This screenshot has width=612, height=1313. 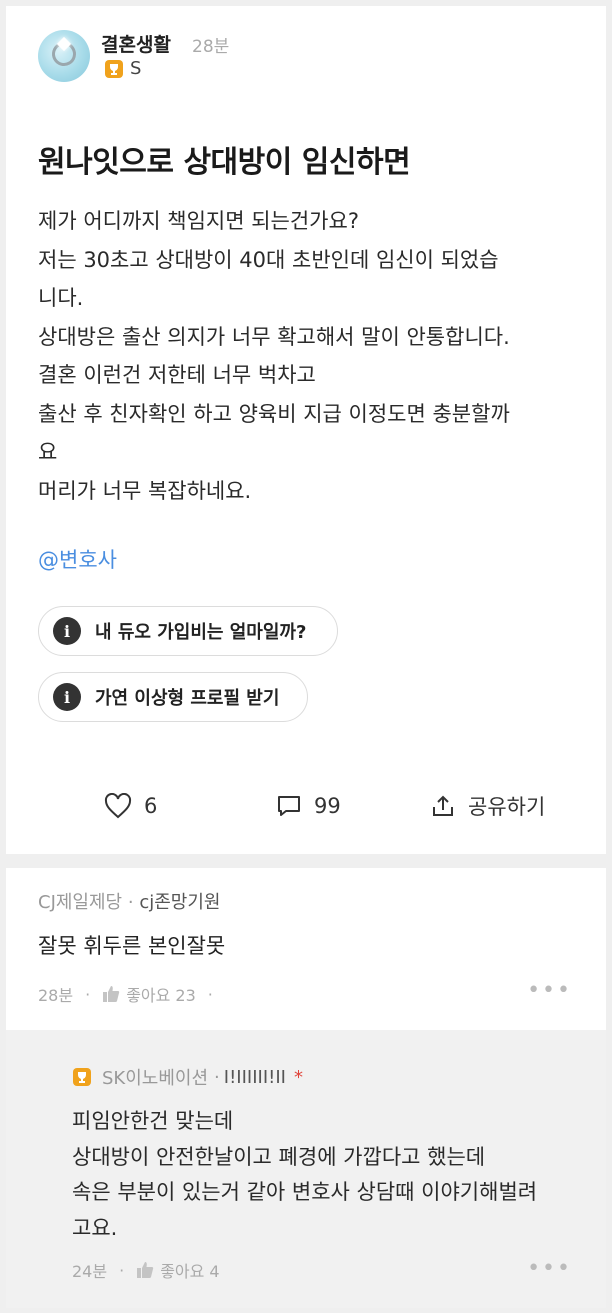 I want to click on mention-link: @변호사, so click(x=77, y=559).